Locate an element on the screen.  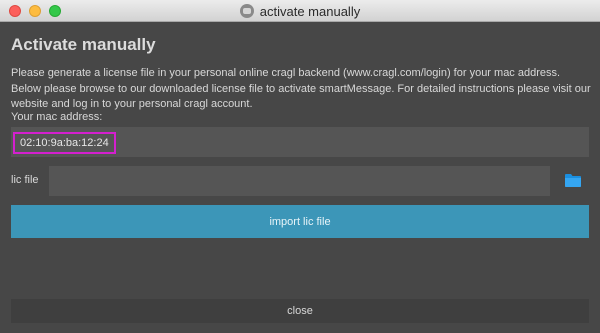
close-button: close is located at coordinates (300, 311).